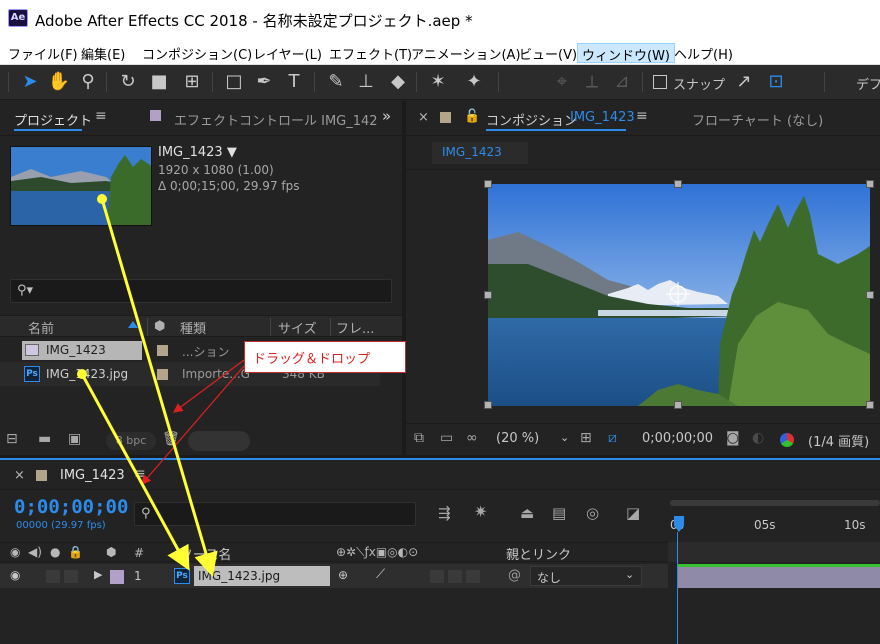  What do you see at coordinates (262, 576) in the screenshot?
I see `layer-name-field: IMG_1423.jpg` at bounding box center [262, 576].